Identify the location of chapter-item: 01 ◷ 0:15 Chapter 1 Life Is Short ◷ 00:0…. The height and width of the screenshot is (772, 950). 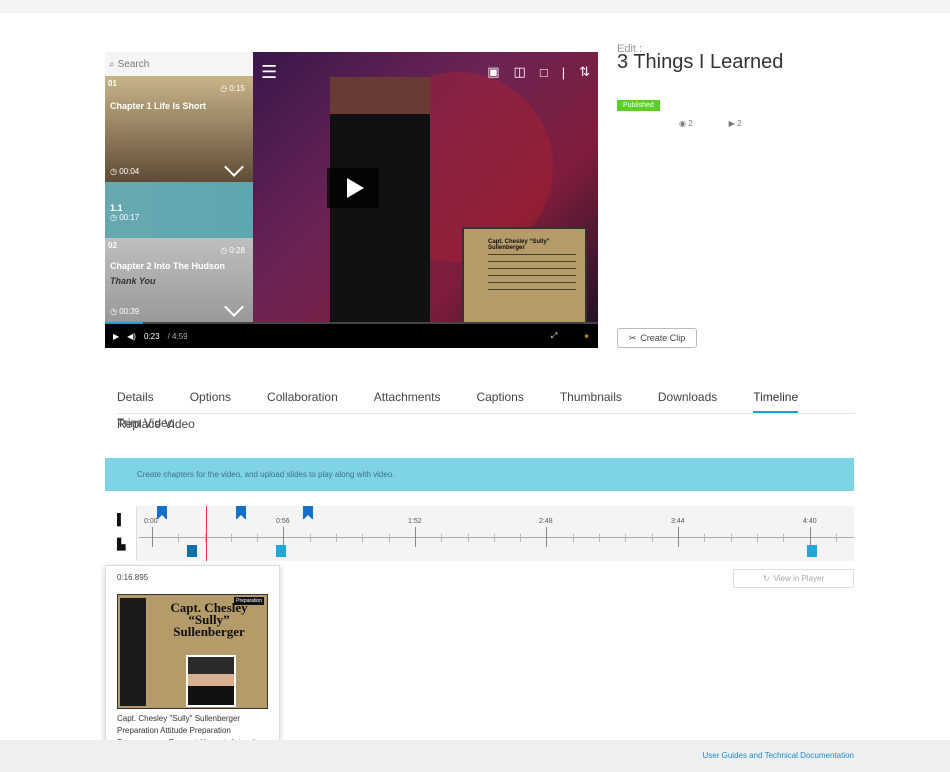
(179, 129).